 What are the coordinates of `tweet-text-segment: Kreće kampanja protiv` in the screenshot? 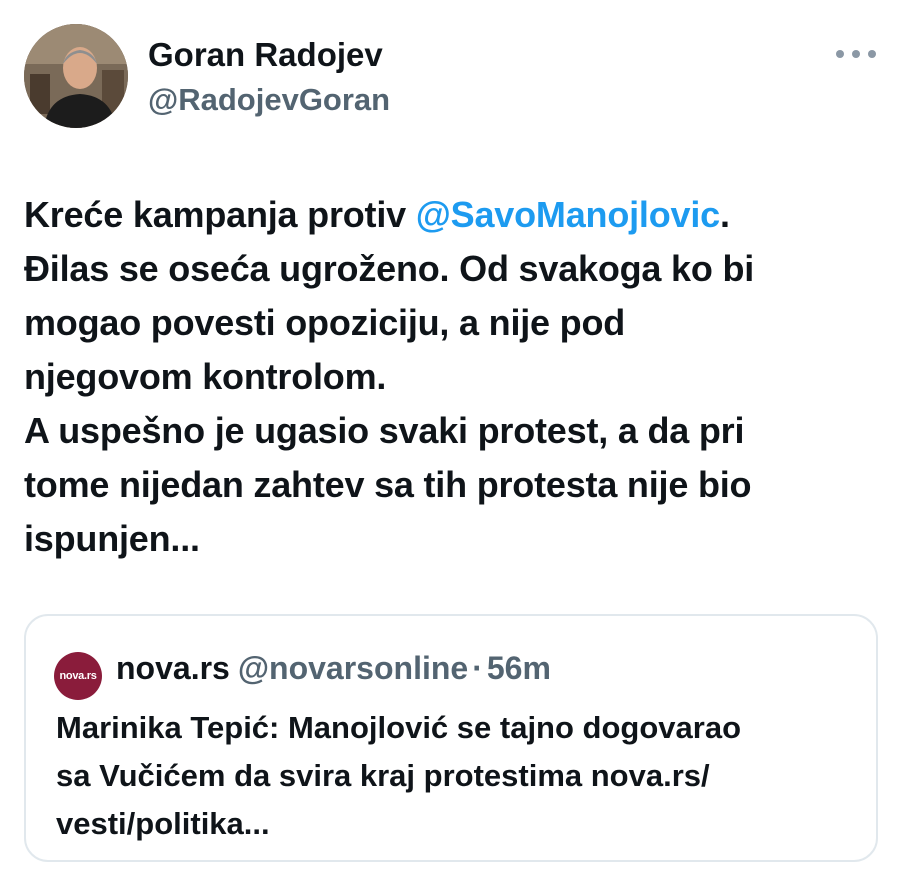 It's located at (220, 214).